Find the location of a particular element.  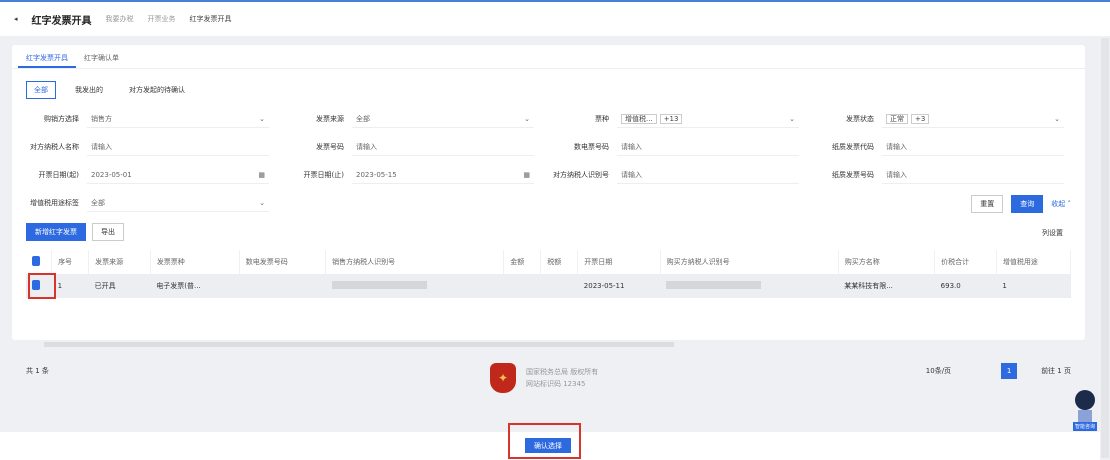

column-header: 购买方名称 is located at coordinates (887, 262).